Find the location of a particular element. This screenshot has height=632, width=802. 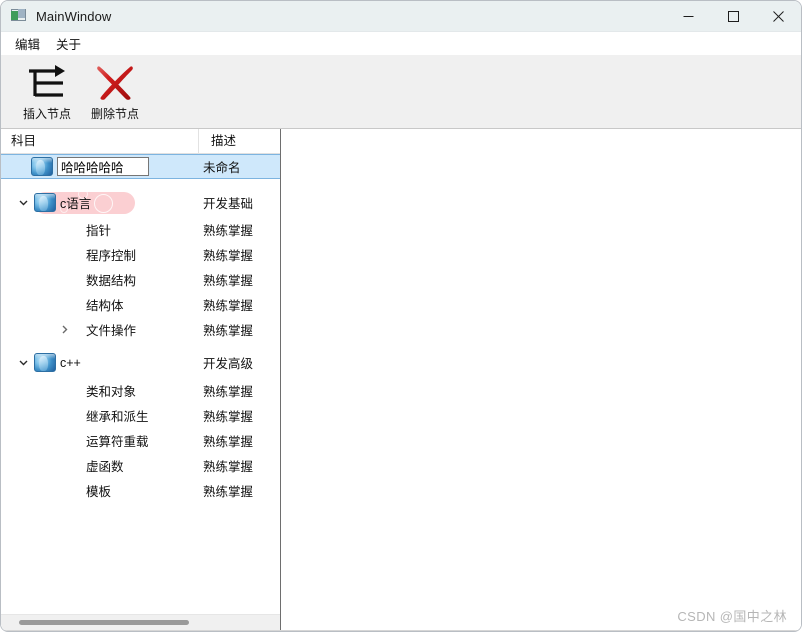

table-row: 模板 熟练掌握 is located at coordinates (140, 490).